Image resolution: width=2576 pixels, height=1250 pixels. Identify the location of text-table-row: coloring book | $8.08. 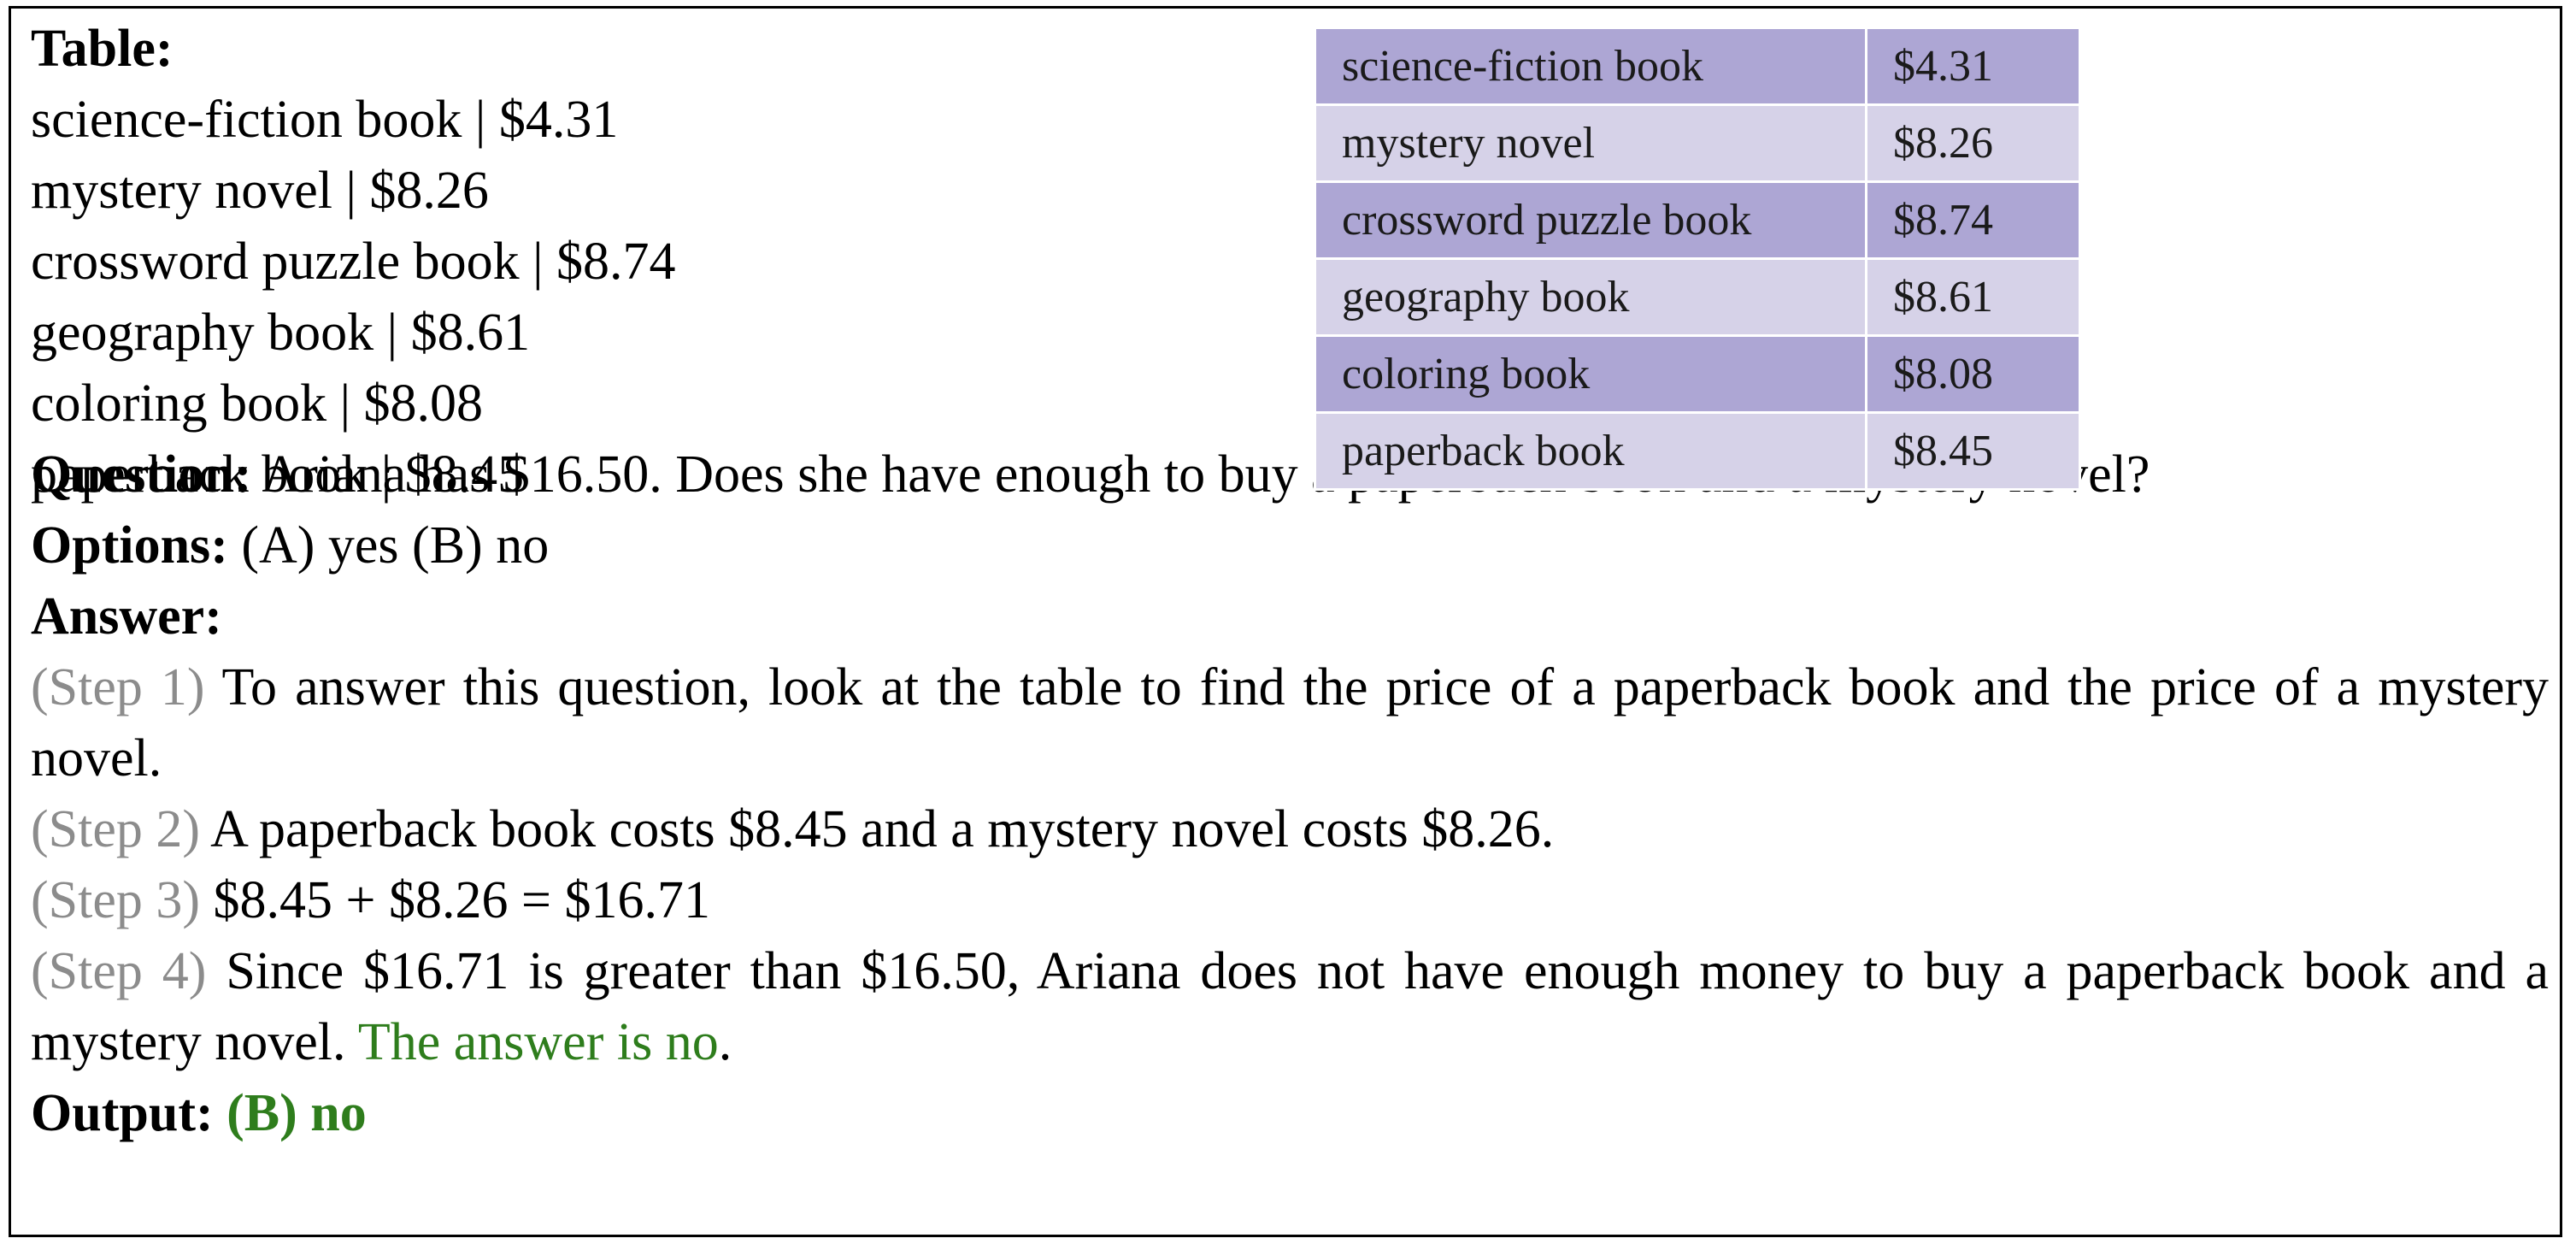
(257, 403).